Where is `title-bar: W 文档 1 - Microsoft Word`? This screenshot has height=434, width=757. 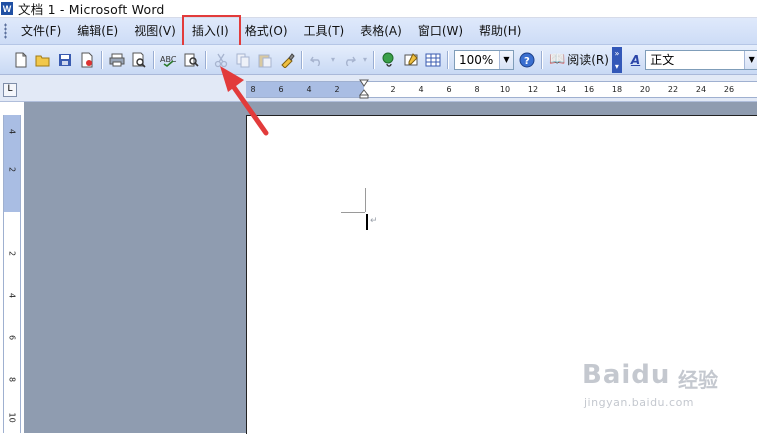
title-bar: W 文档 1 - Microsoft Word is located at coordinates (378, 9).